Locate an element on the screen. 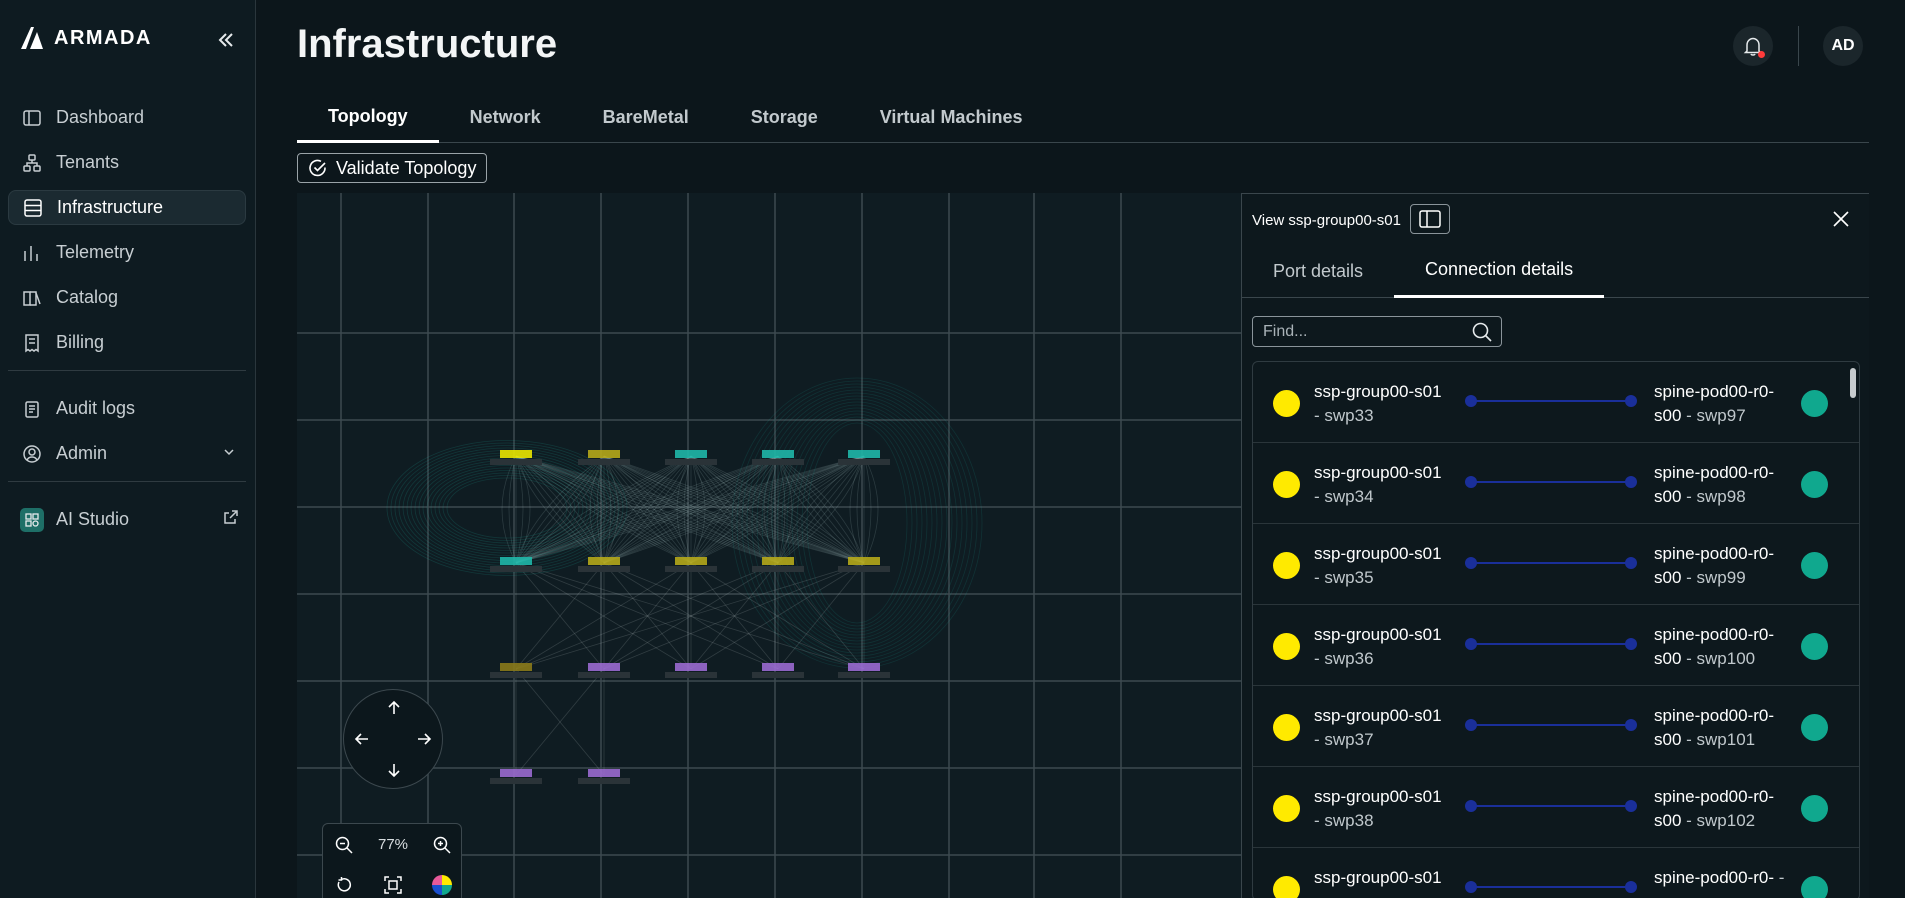 This screenshot has width=1905, height=898. connection-row: ssp-group00-s01 - spine-pod00-r0- - is located at coordinates (1556, 873).